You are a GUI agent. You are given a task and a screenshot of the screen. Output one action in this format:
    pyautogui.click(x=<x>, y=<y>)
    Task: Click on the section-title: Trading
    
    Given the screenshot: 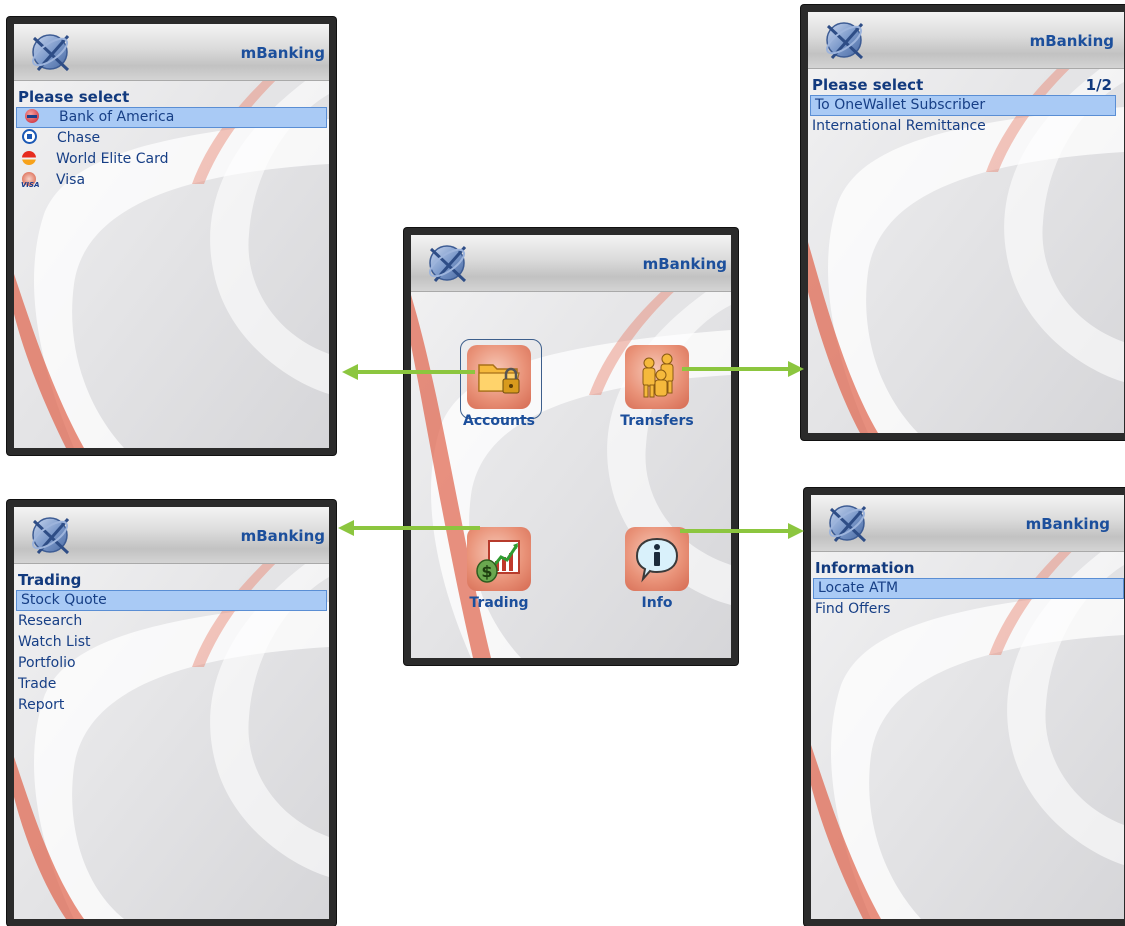 What is the action you would take?
    pyautogui.click(x=50, y=580)
    